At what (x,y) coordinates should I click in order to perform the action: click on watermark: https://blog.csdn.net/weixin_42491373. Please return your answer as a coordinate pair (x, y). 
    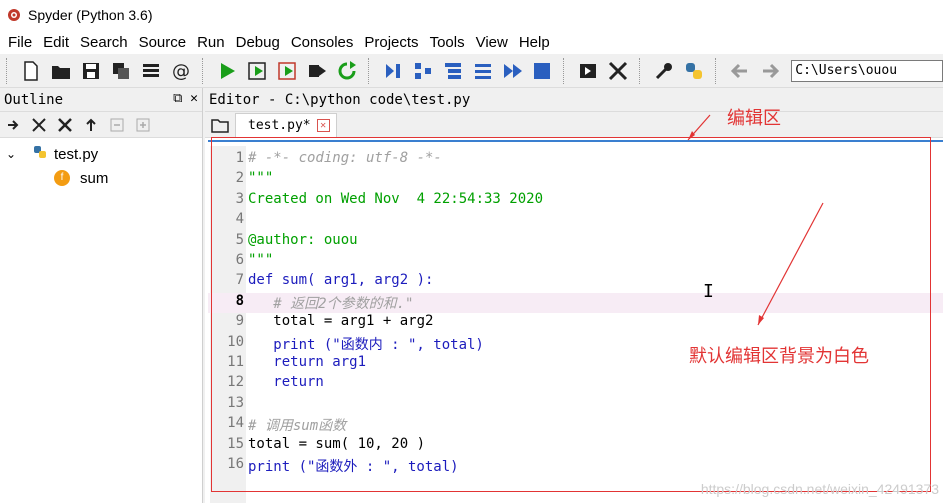
    Looking at the image, I should click on (819, 489).